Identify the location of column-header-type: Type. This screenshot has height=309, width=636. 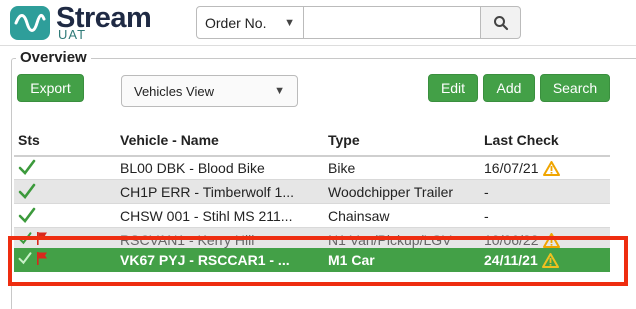
(344, 140).